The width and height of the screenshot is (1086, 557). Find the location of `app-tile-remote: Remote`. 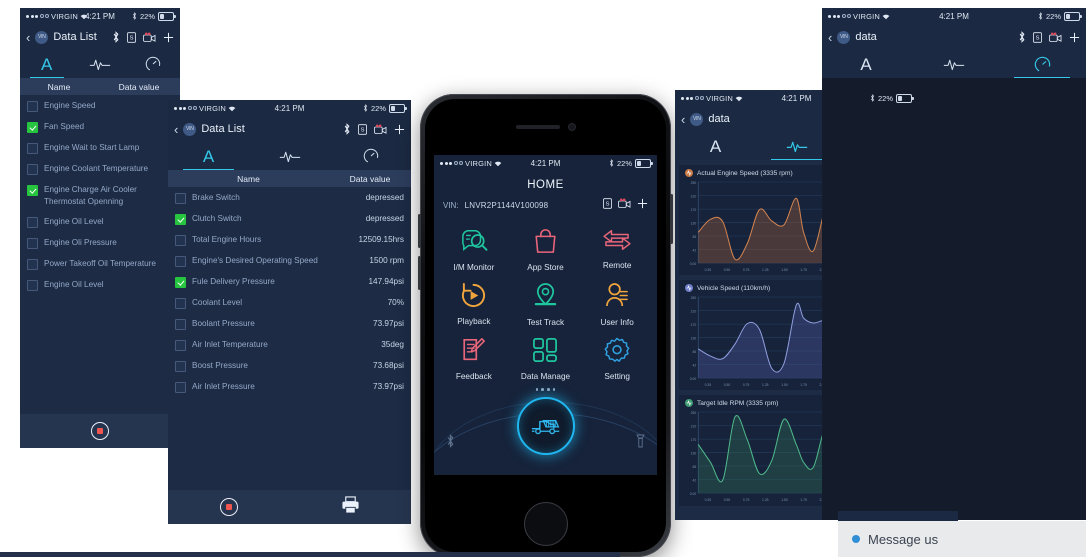

app-tile-remote: Remote is located at coordinates (617, 250).